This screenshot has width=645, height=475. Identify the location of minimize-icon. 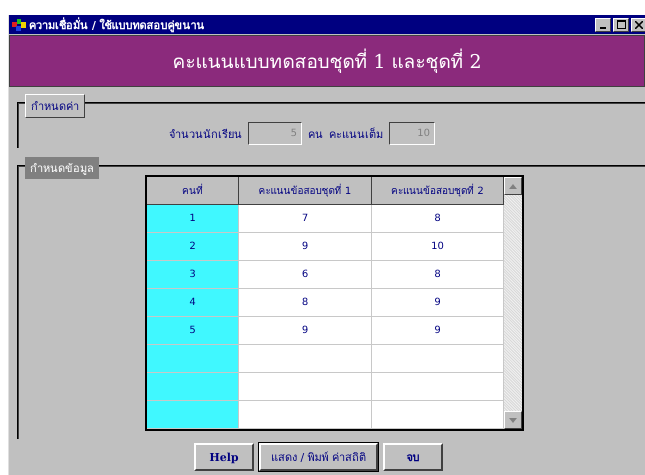
(603, 27).